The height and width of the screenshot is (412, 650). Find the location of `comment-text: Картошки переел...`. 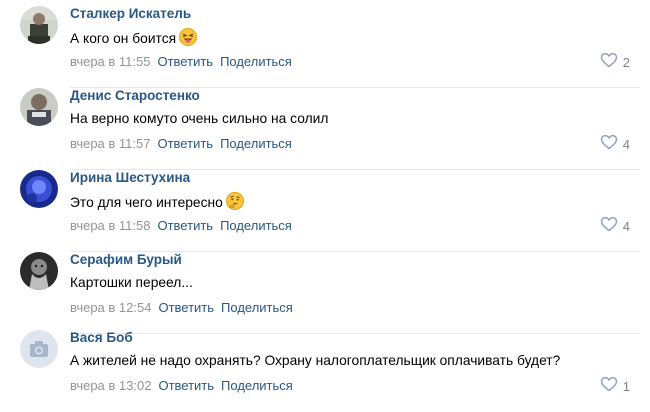

comment-text: Картошки переел... is located at coordinates (131, 282).